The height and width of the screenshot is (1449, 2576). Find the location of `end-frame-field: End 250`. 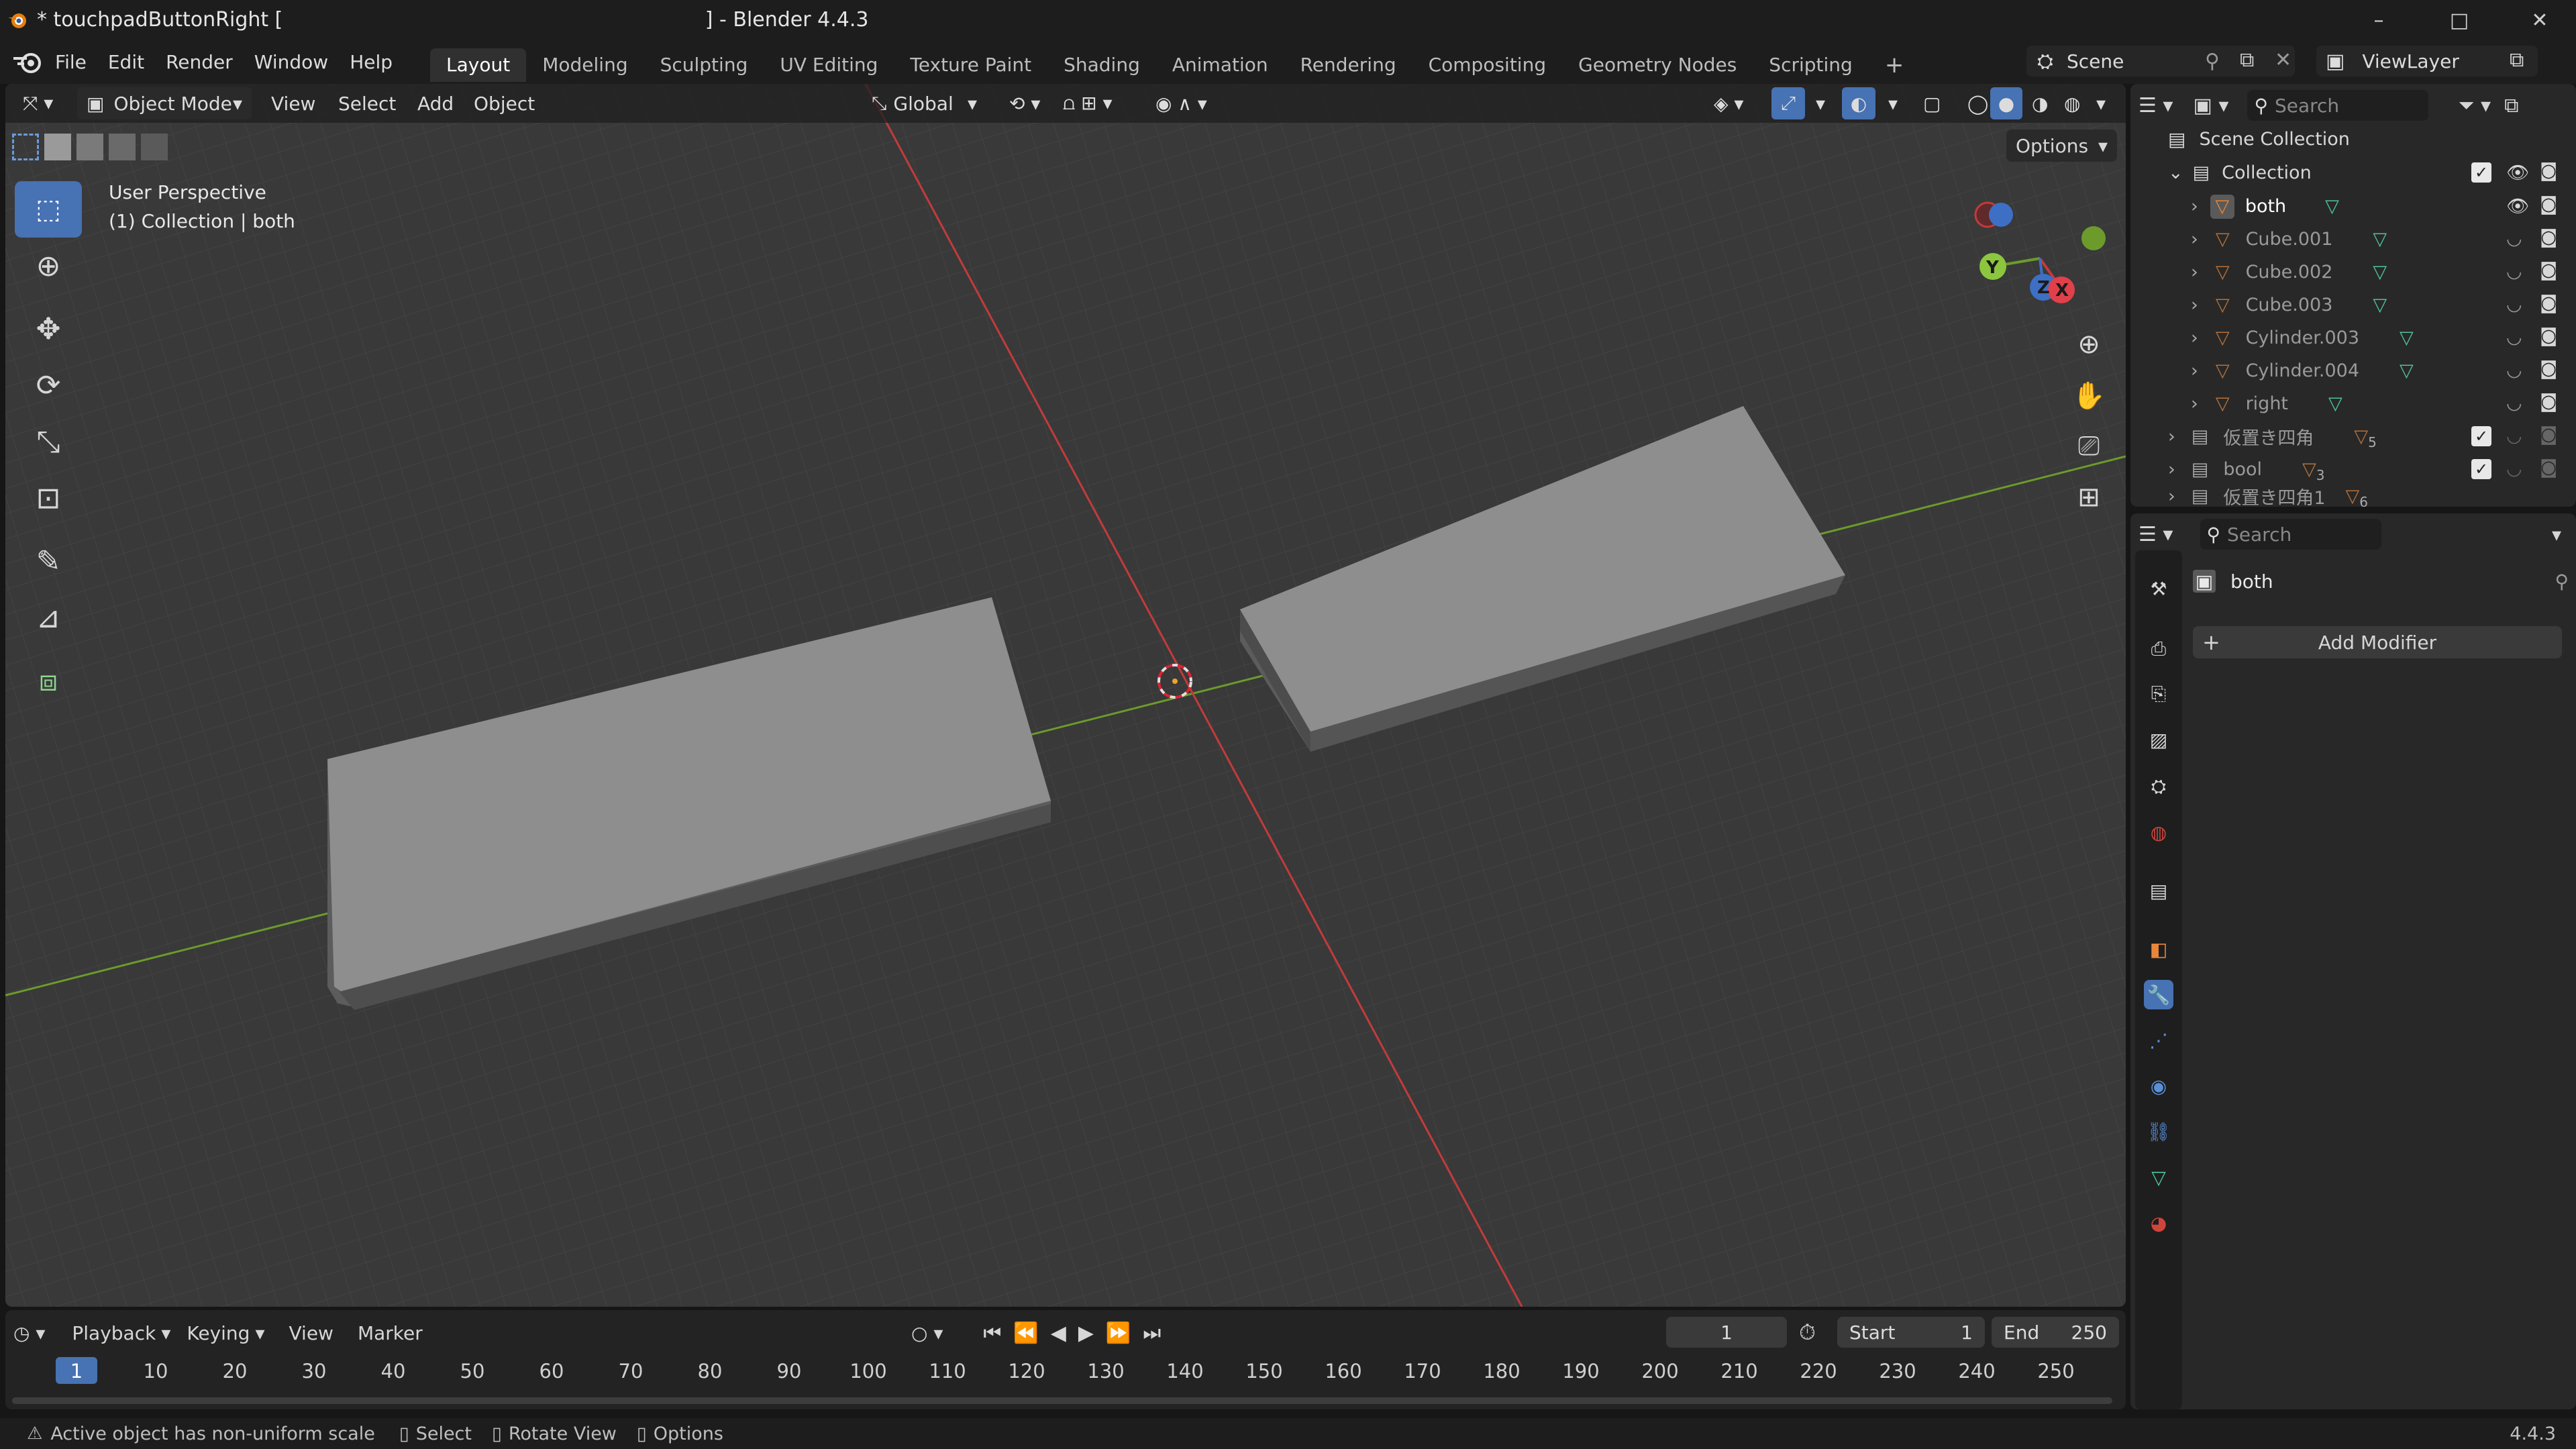

end-frame-field: End 250 is located at coordinates (2055, 1332).